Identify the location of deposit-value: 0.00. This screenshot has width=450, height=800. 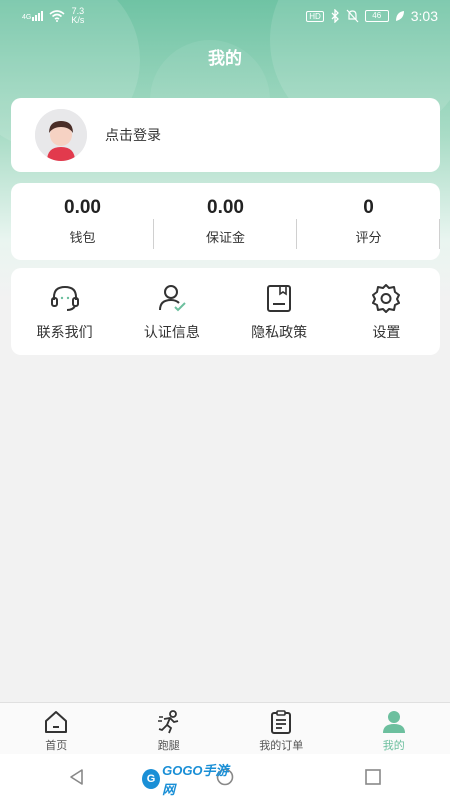
(225, 207).